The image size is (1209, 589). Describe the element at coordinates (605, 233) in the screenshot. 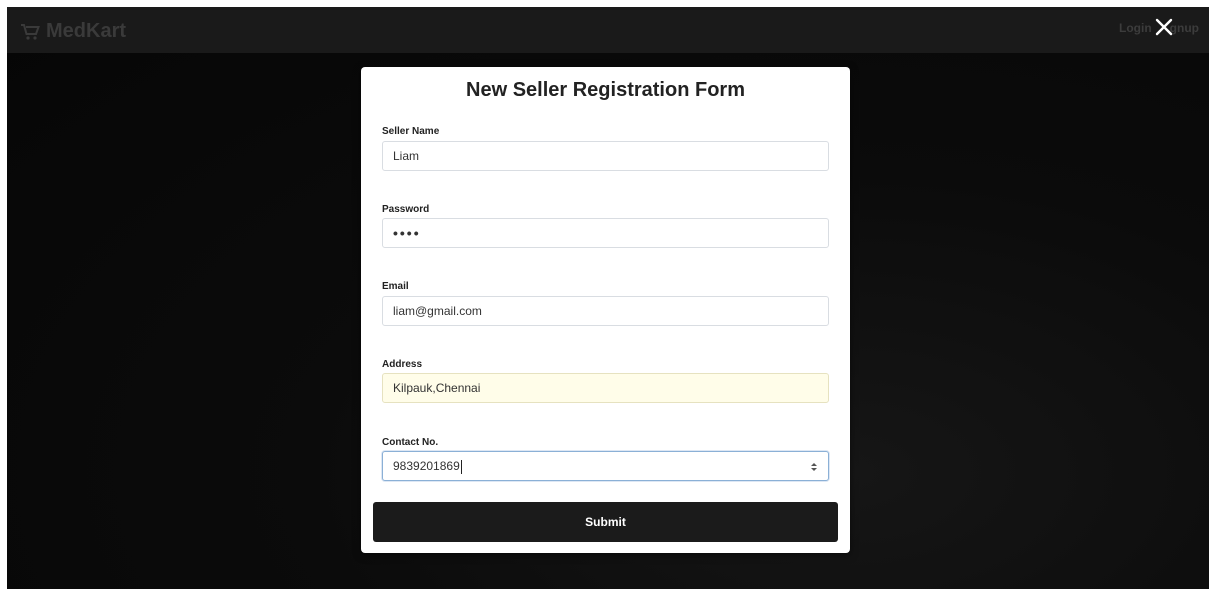

I see `password-input: ••••` at that location.